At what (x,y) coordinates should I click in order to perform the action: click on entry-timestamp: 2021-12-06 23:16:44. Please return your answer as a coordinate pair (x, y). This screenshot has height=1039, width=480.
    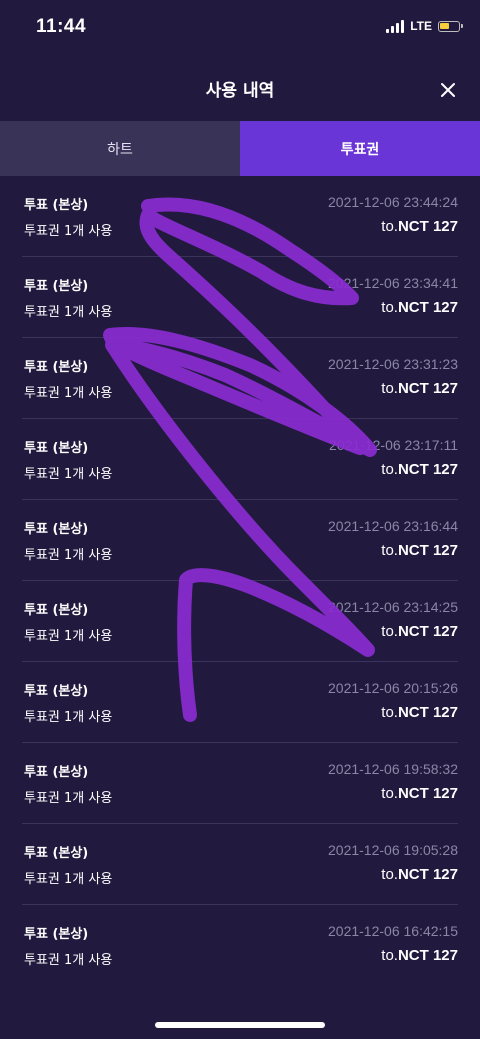
    Looking at the image, I should click on (393, 526).